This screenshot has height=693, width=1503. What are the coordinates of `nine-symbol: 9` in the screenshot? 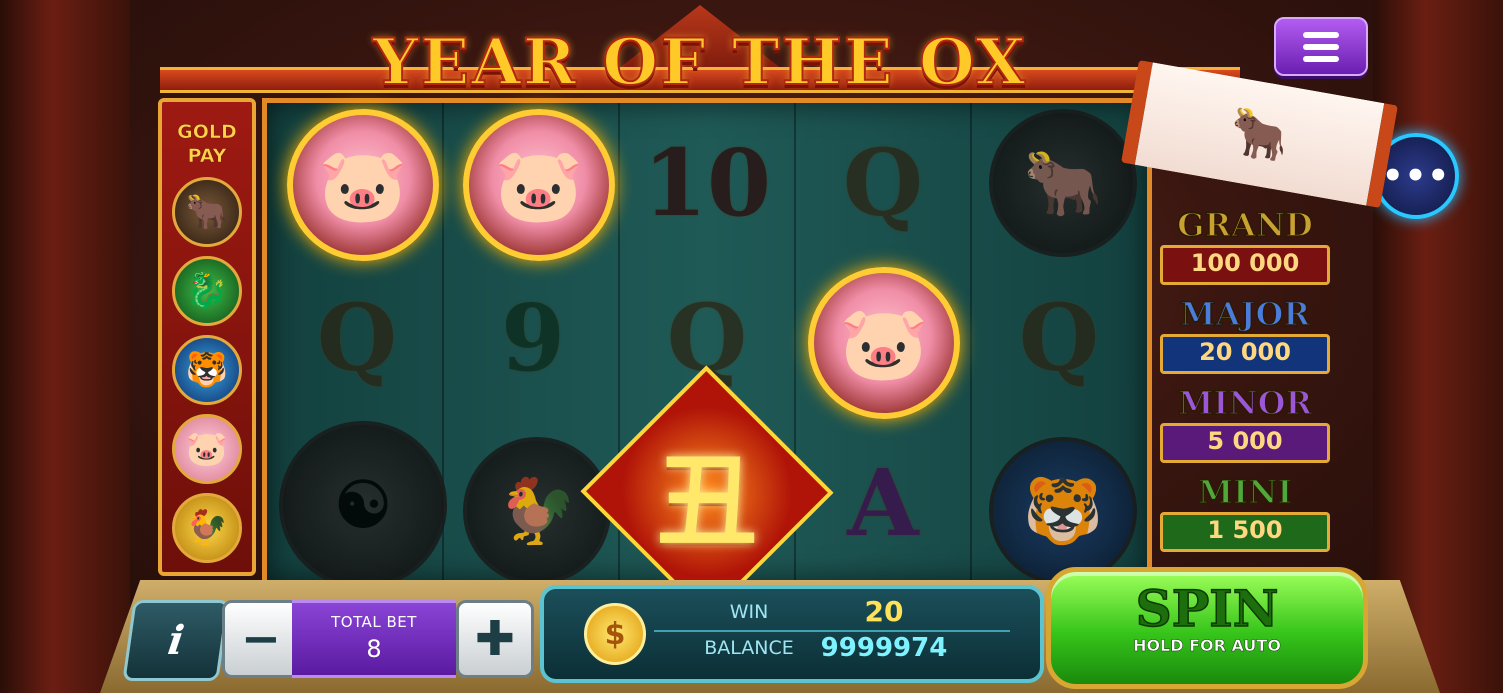 It's located at (532, 338).